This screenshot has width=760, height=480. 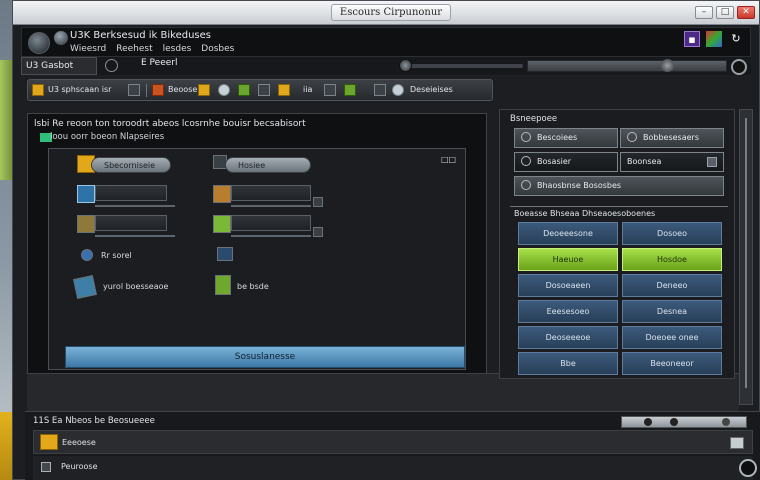 I want to click on app-logo-icon, so click(x=39, y=43).